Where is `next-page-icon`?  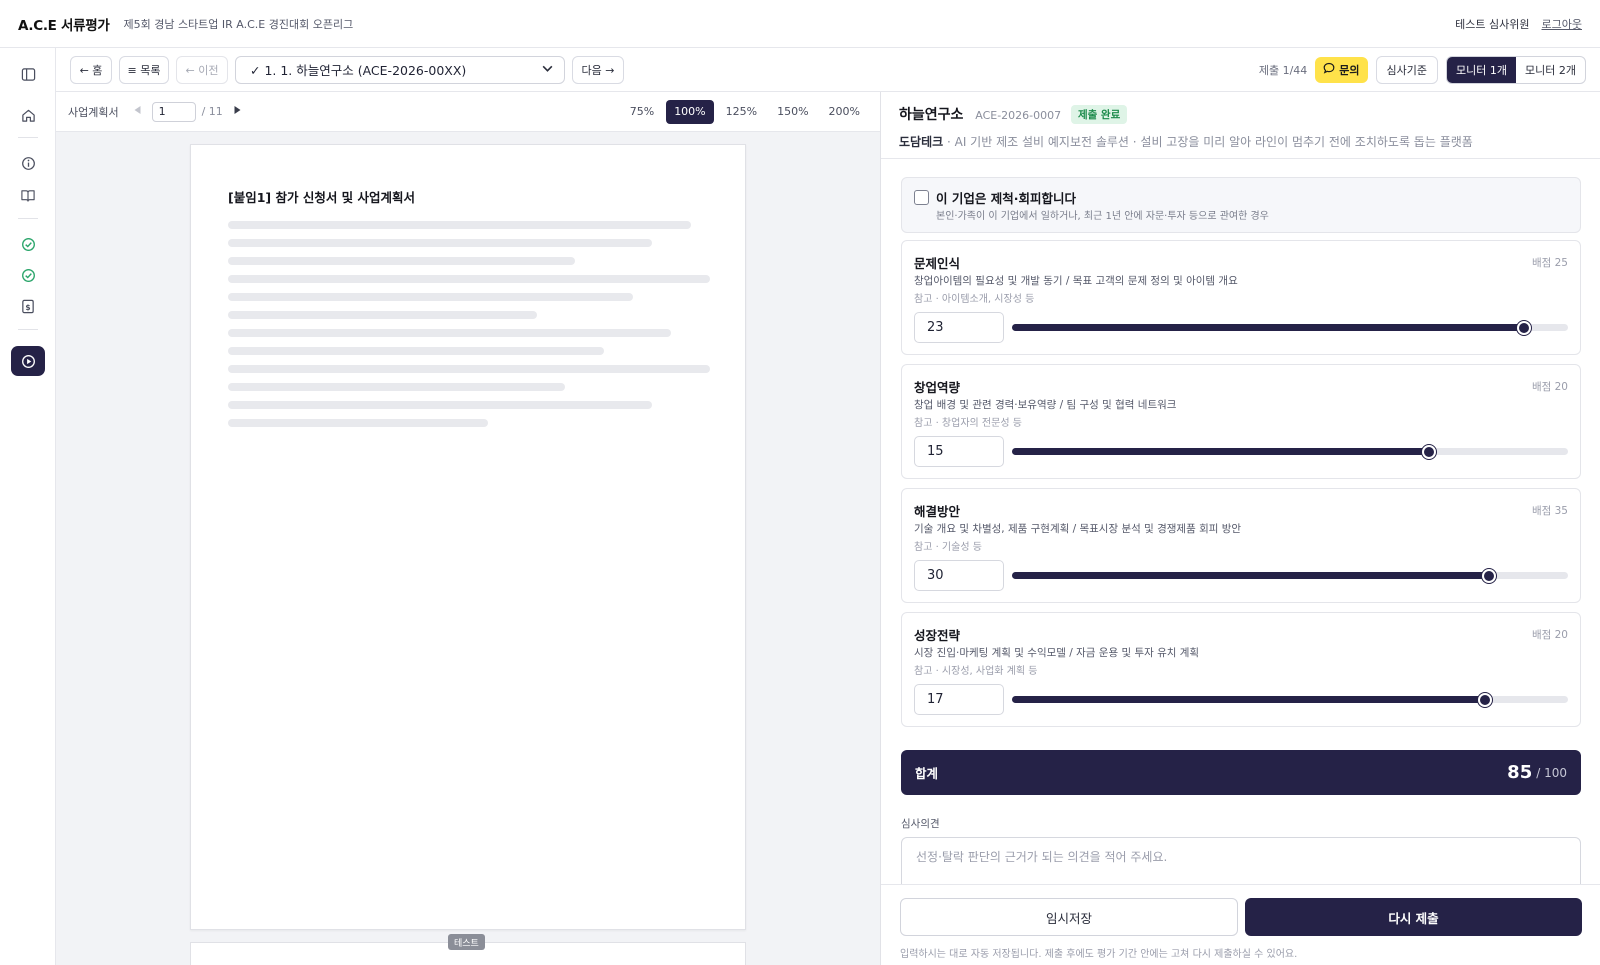
next-page-icon is located at coordinates (237, 111).